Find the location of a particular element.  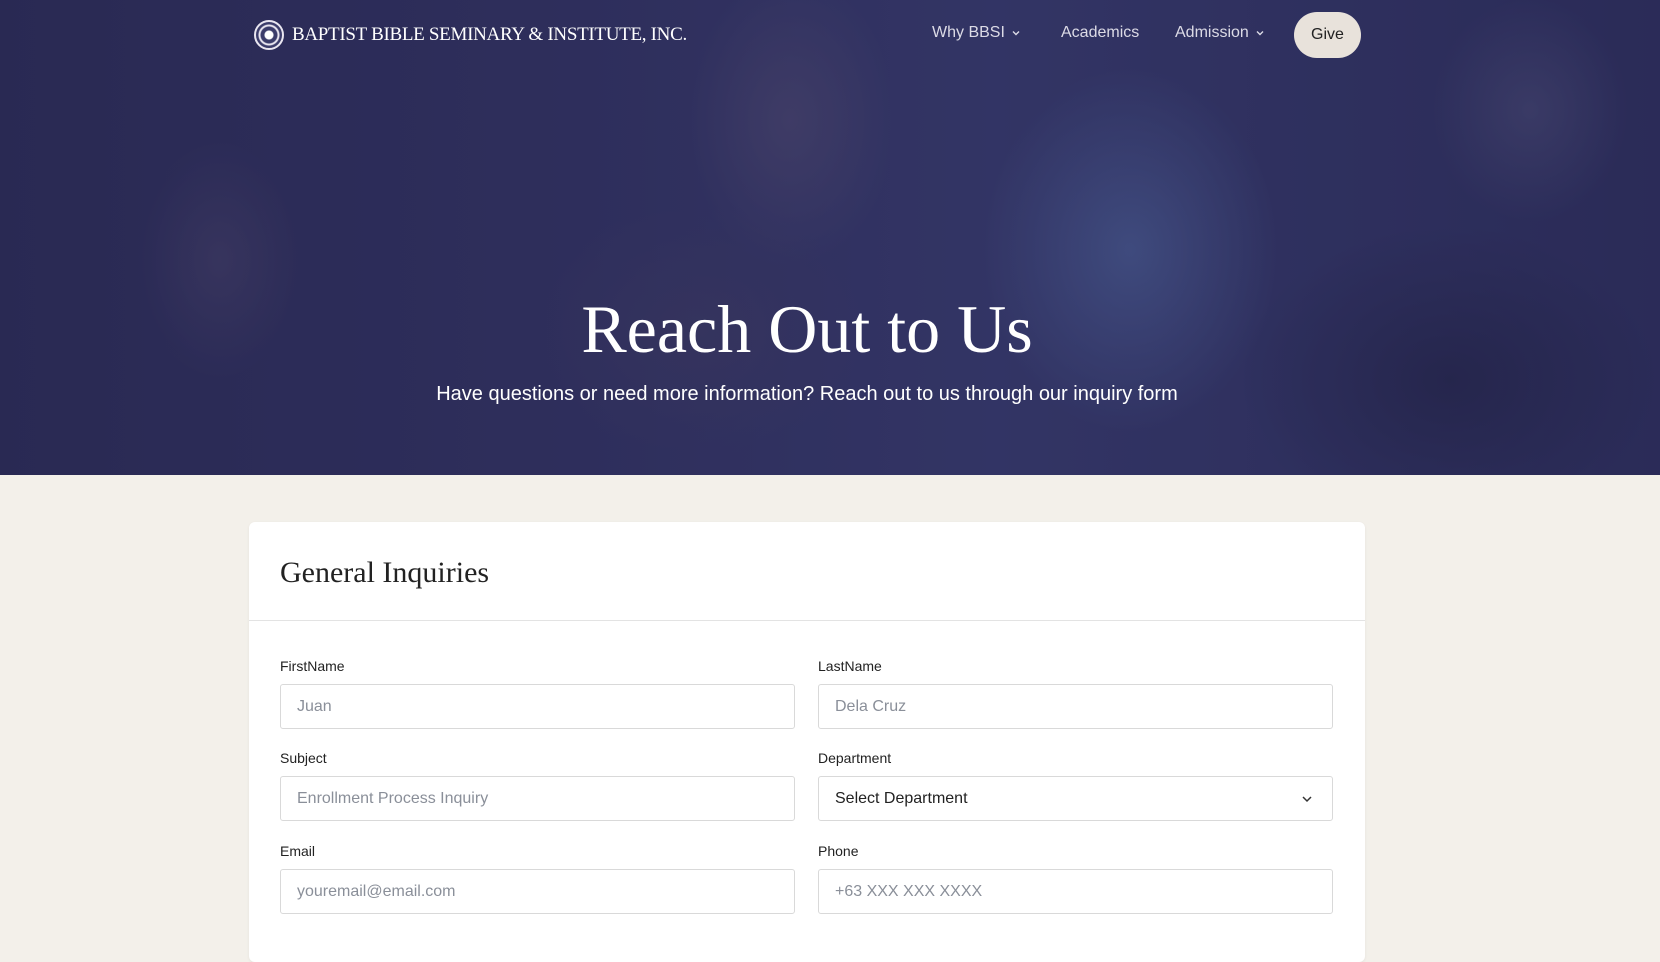

phone-label: Phone is located at coordinates (838, 851).